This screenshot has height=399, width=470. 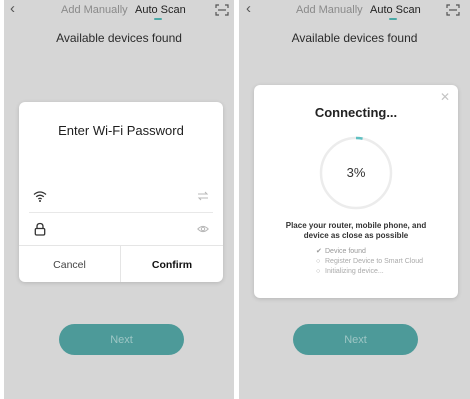 I want to click on lock-icon, so click(x=40, y=229).